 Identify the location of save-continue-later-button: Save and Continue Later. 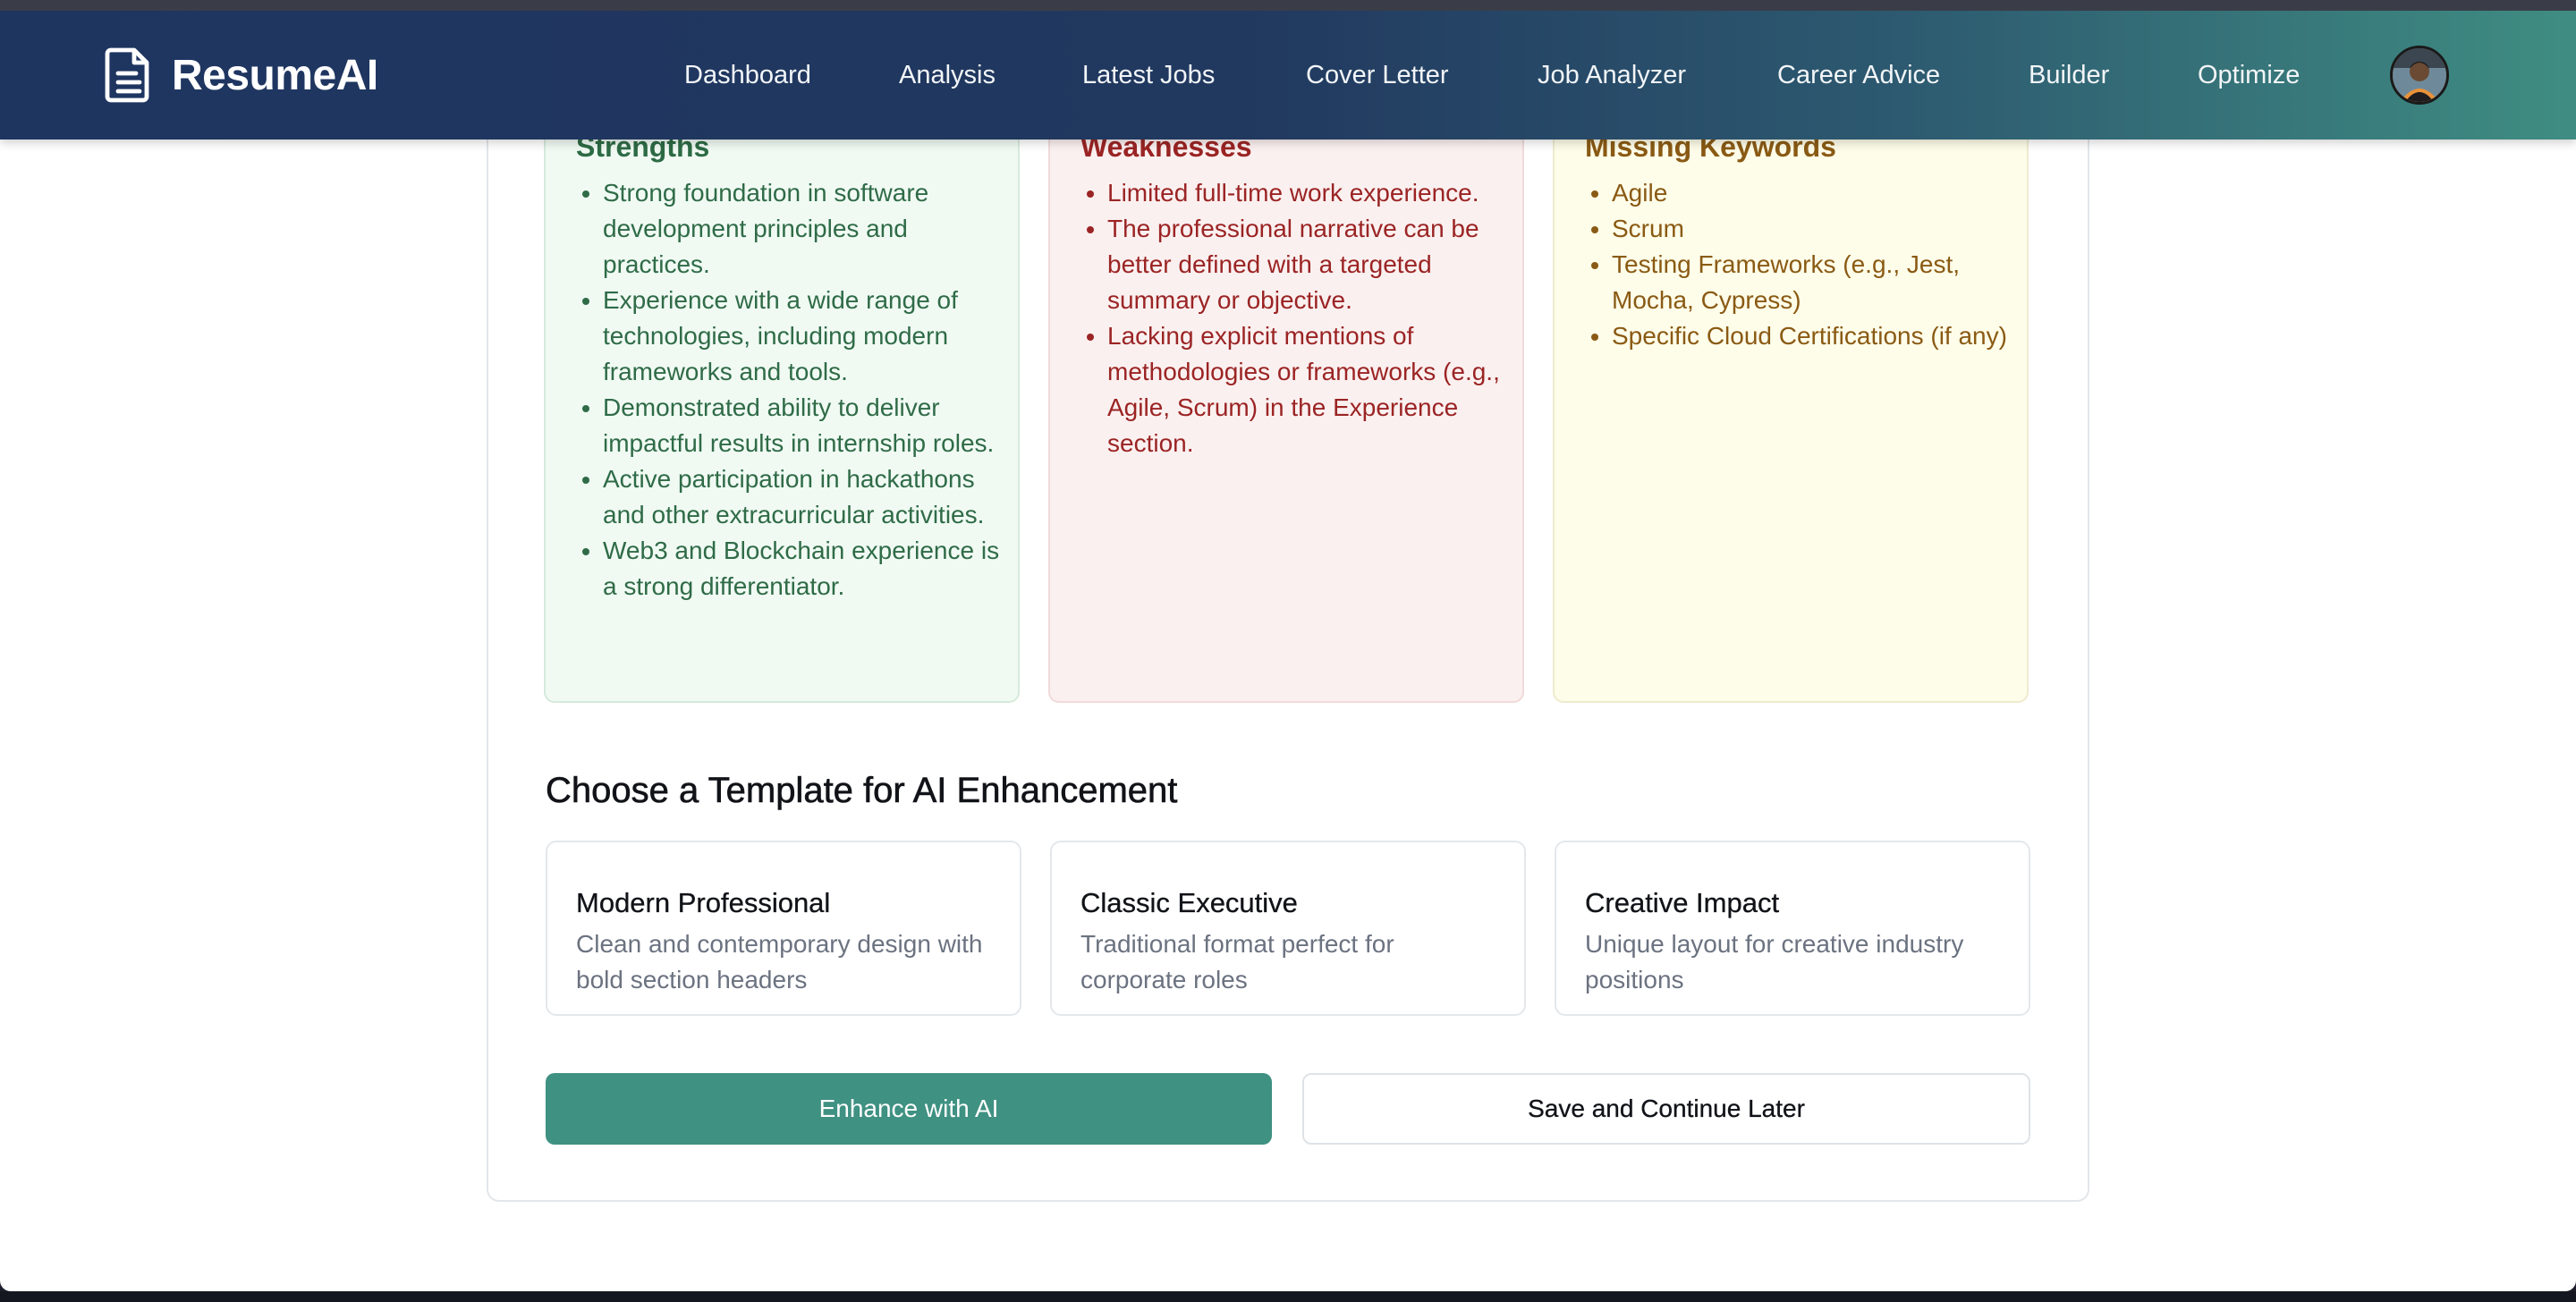
(1666, 1109).